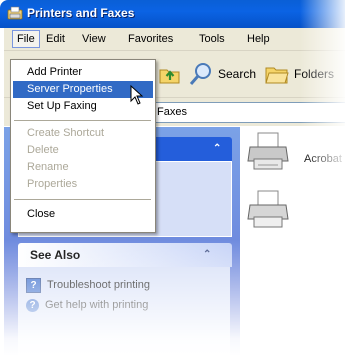 Image resolution: width=345 pixels, height=356 pixels. I want to click on menu-view: View, so click(94, 39).